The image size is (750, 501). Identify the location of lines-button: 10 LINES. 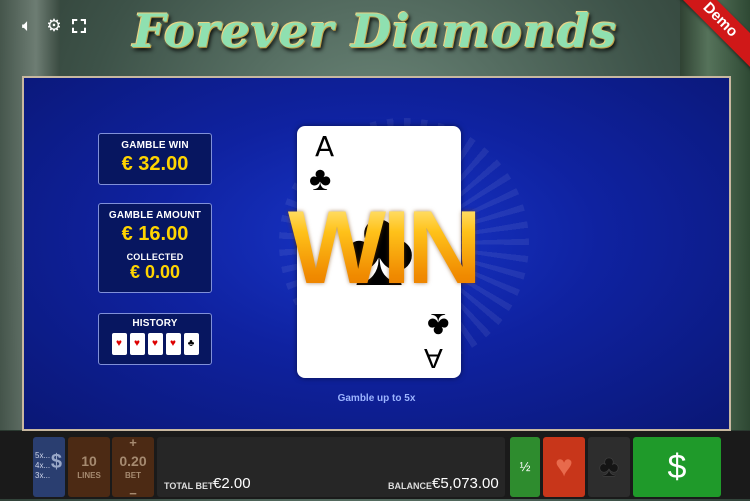
(89, 467).